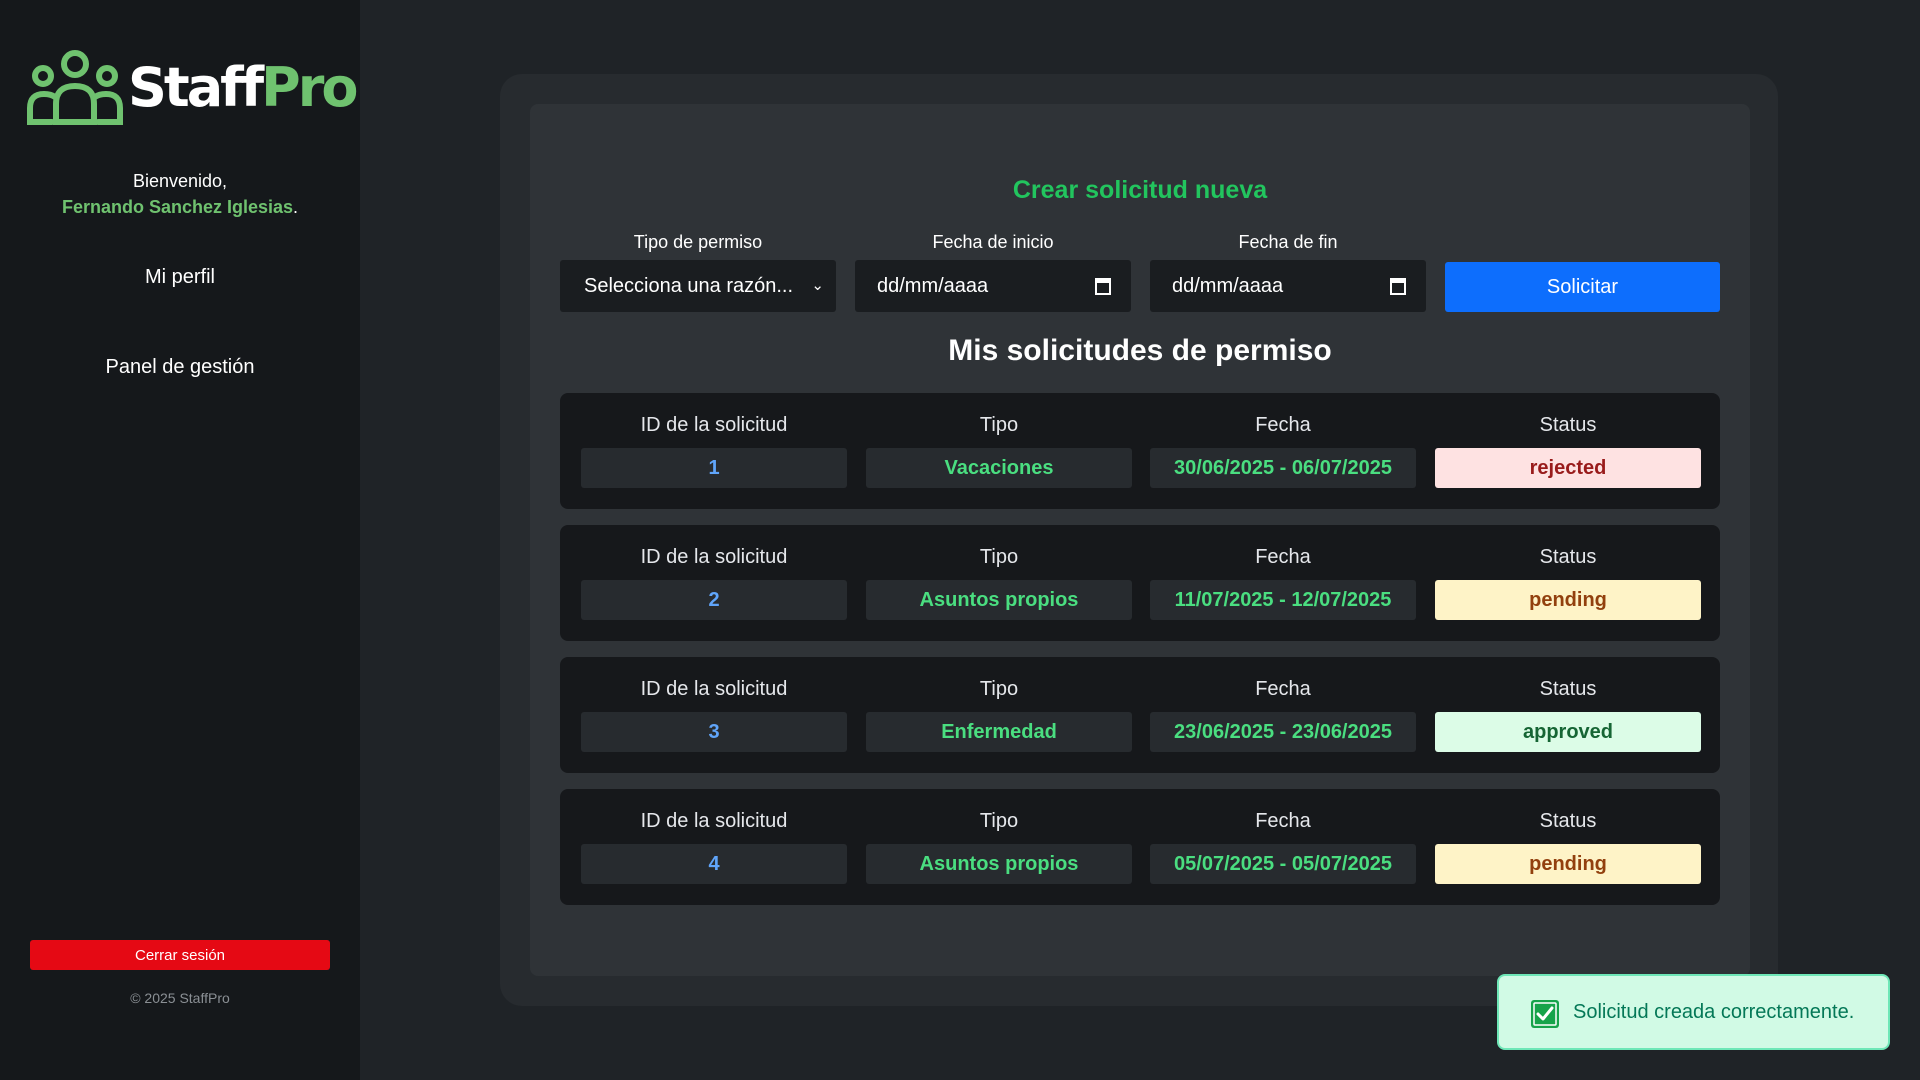  I want to click on success-toast: Solicitud creada correctamente., so click(1693, 1012).